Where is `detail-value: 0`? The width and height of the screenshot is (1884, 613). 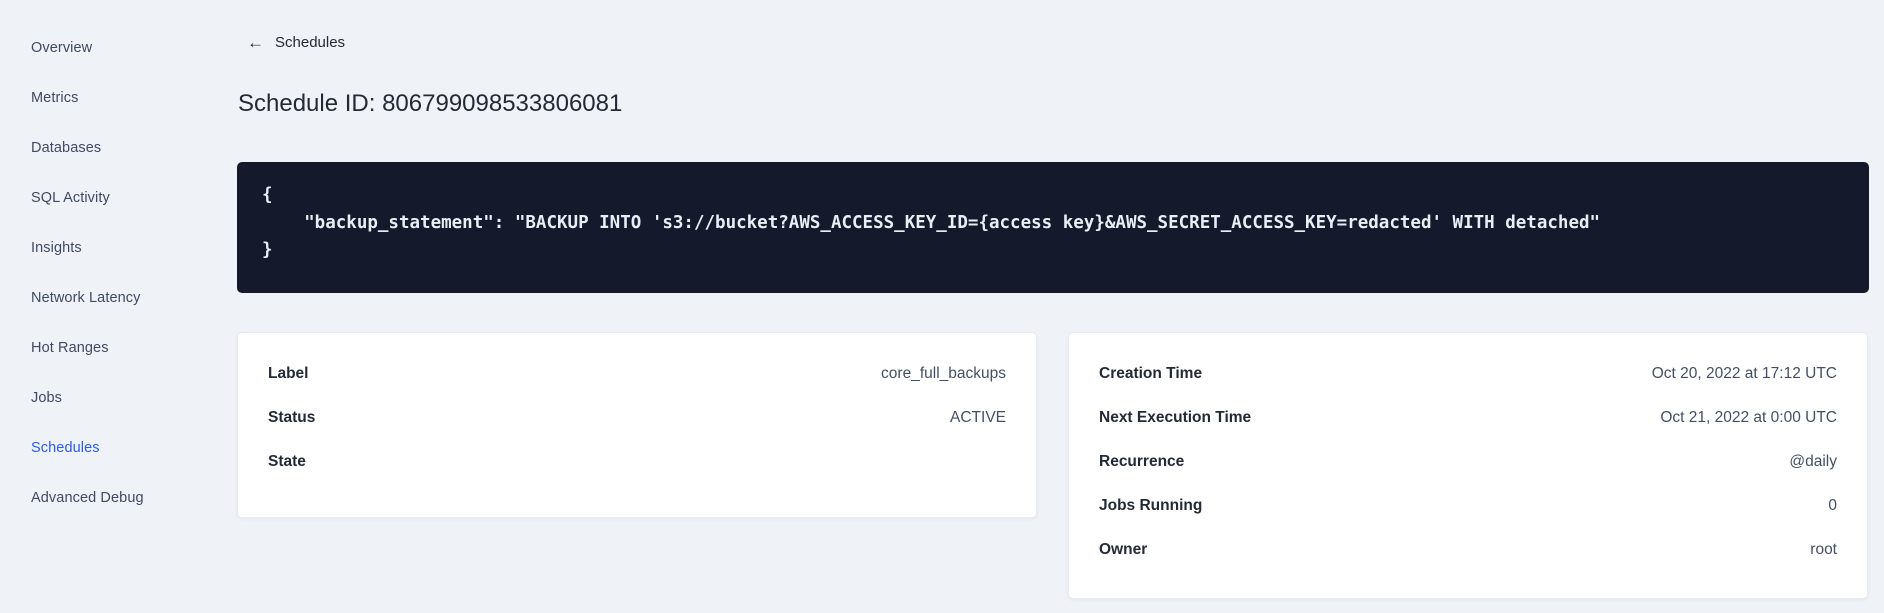 detail-value: 0 is located at coordinates (1832, 505).